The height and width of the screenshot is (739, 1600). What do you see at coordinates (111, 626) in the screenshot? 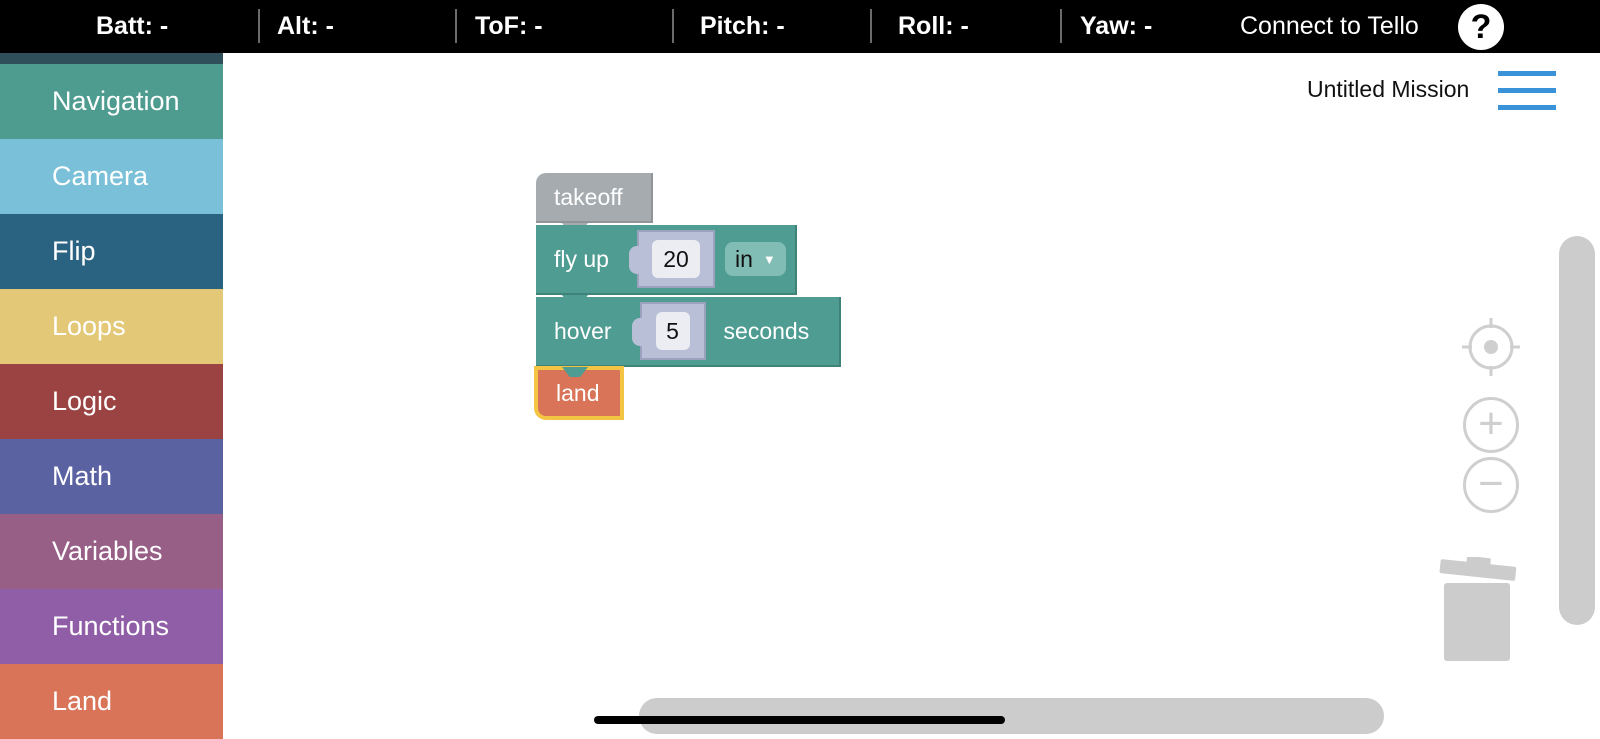
I see `category-functions: Functions` at bounding box center [111, 626].